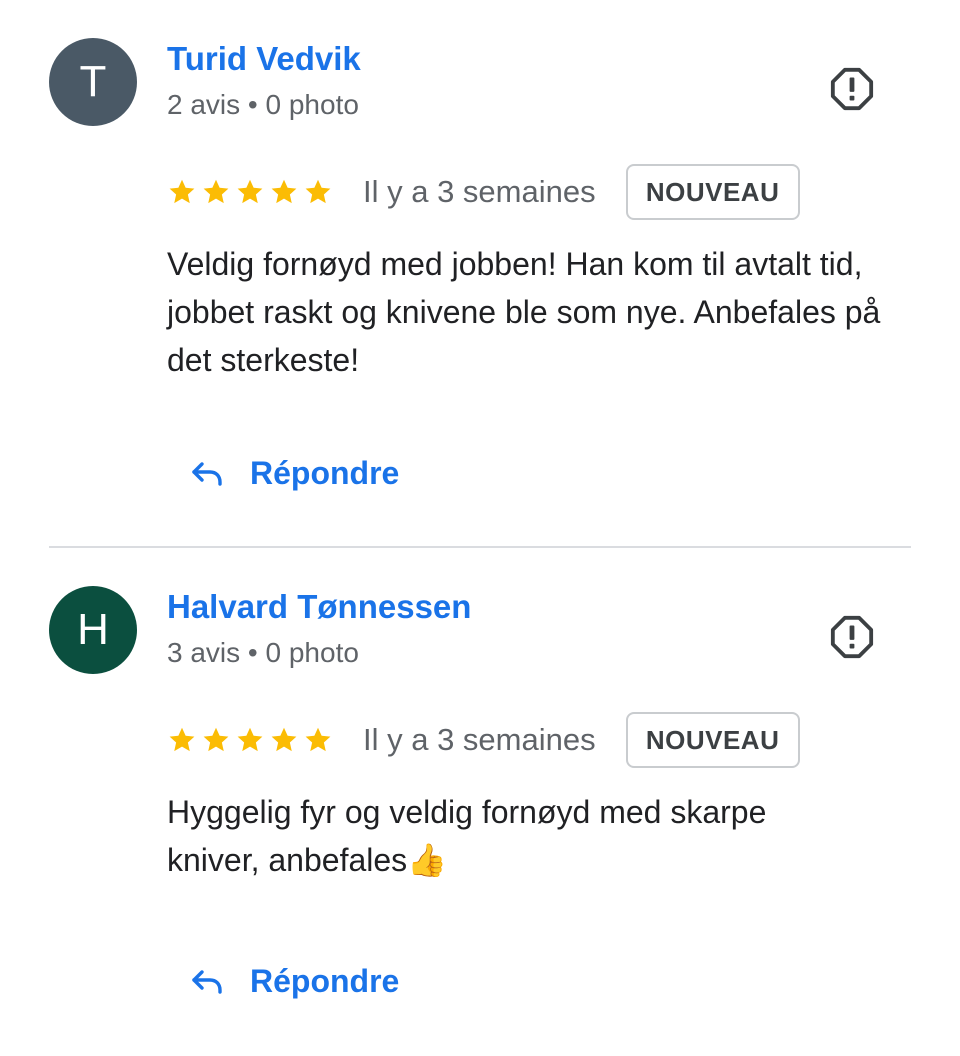  What do you see at coordinates (319, 607) in the screenshot?
I see `reviewer-name: Halvard Tønnessen` at bounding box center [319, 607].